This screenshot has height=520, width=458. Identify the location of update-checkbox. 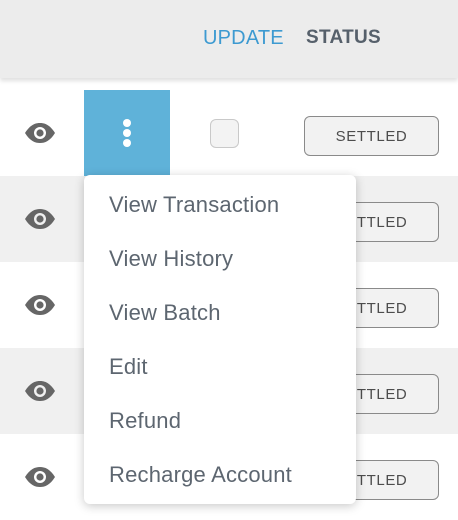
(224, 133).